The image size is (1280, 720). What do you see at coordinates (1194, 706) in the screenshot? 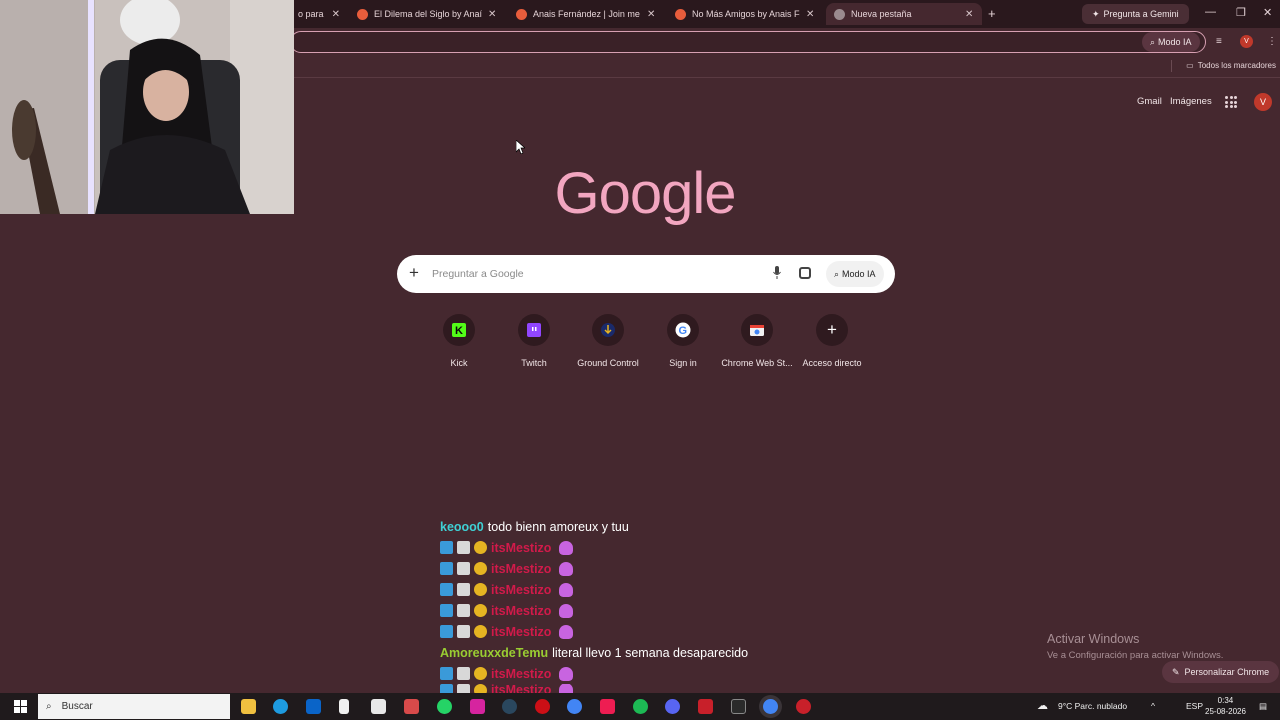
I see `language-indicator: ESP` at bounding box center [1194, 706].